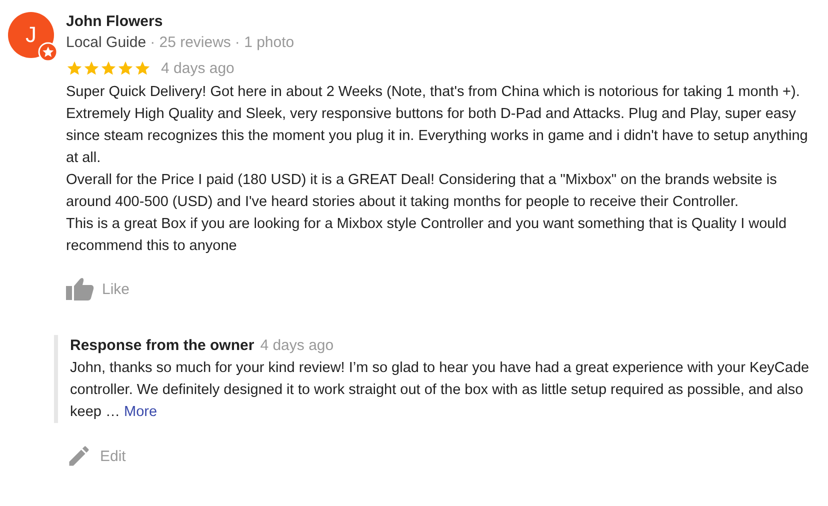 The image size is (828, 506). I want to click on photo-count: · 1 photo, so click(264, 43).